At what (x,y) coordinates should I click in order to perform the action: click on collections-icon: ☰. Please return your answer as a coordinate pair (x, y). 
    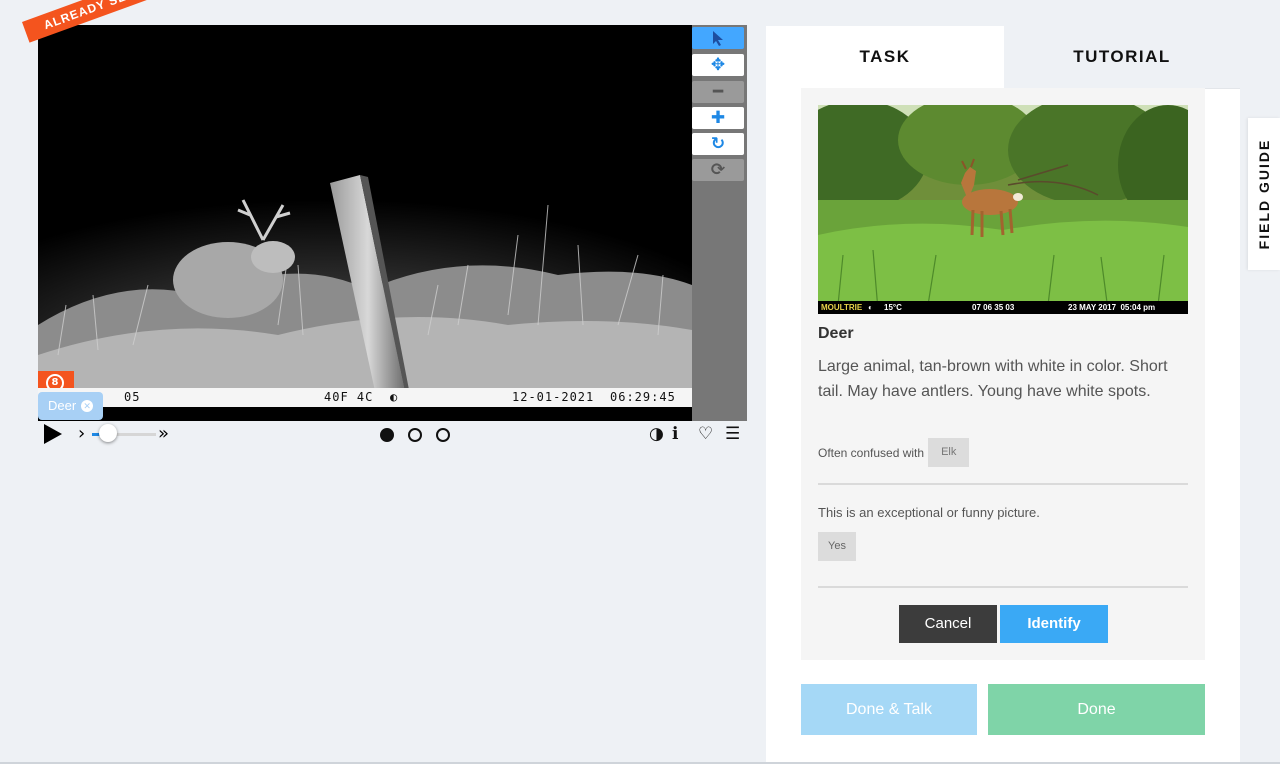
    Looking at the image, I should click on (732, 434).